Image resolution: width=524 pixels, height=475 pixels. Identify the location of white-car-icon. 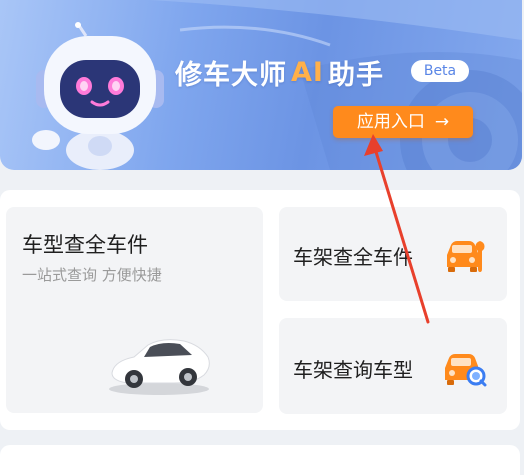
(159, 367).